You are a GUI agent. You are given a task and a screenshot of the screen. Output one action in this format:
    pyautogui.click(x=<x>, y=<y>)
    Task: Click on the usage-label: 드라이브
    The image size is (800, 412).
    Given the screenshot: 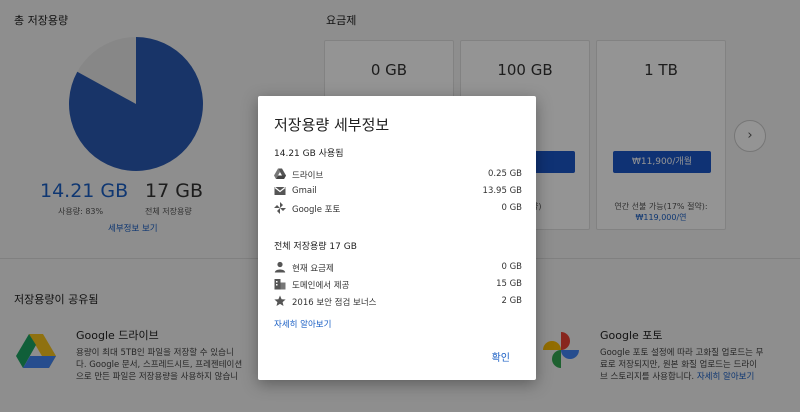 What is the action you would take?
    pyautogui.click(x=308, y=176)
    